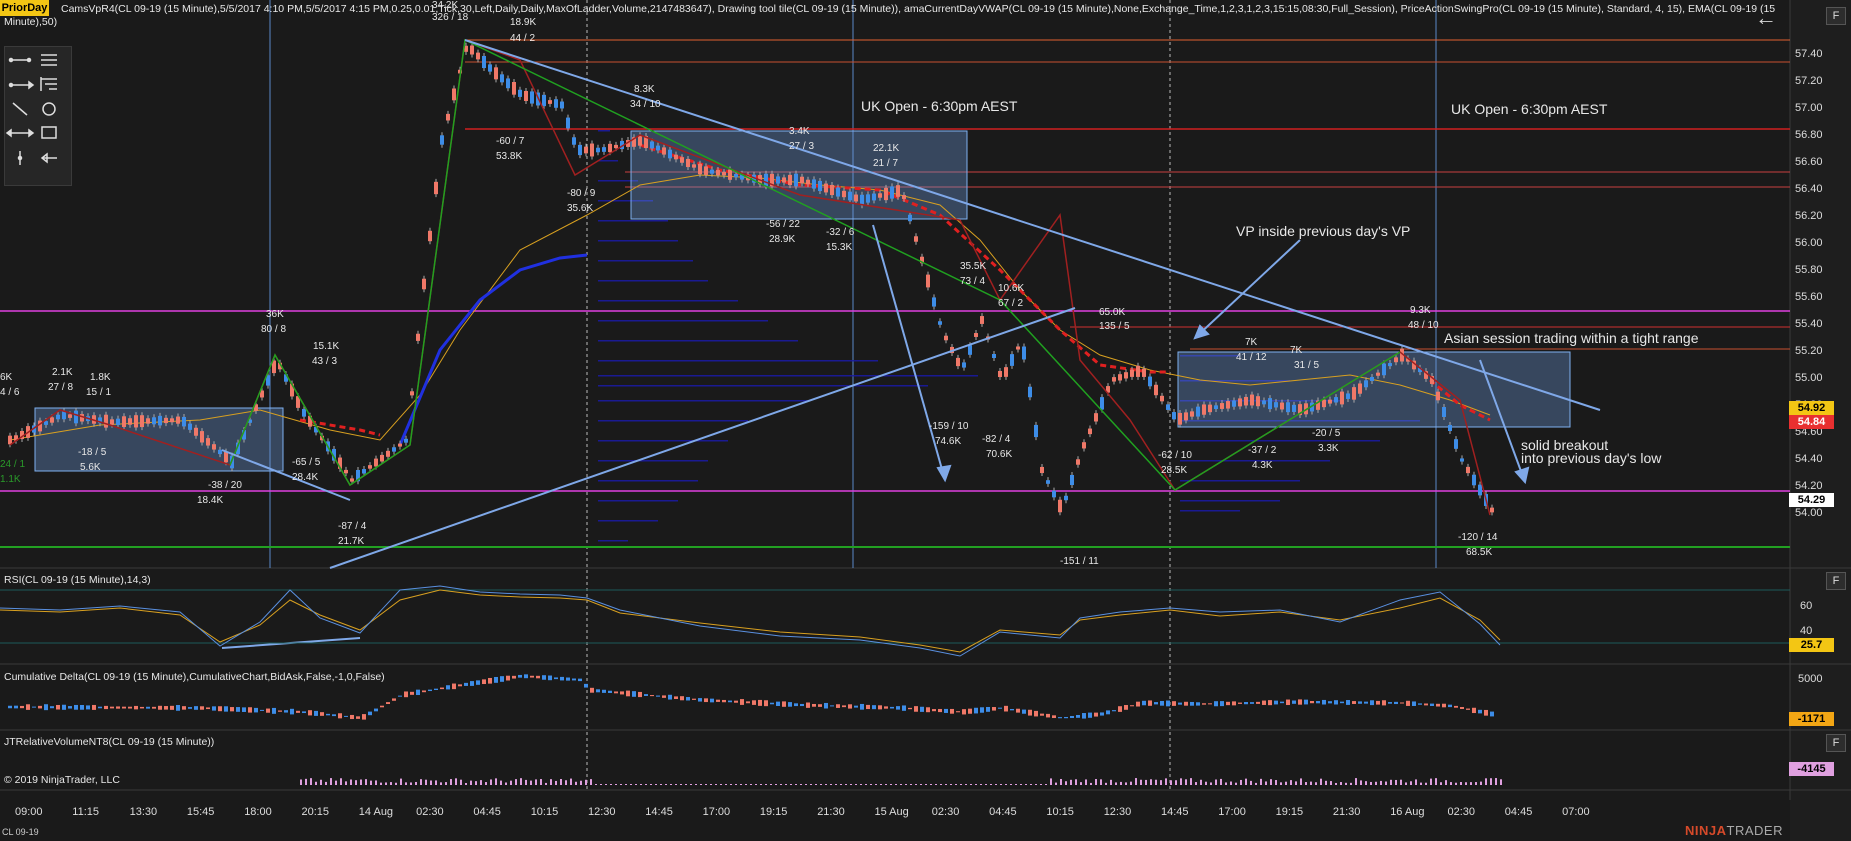 Image resolution: width=1851 pixels, height=841 pixels. I want to click on price-tick-label: 57.00, so click(1809, 108).